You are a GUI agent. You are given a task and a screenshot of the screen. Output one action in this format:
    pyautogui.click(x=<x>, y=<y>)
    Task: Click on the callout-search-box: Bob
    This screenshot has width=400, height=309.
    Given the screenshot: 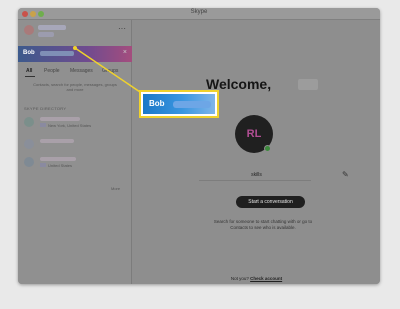 What is the action you would take?
    pyautogui.click(x=179, y=104)
    